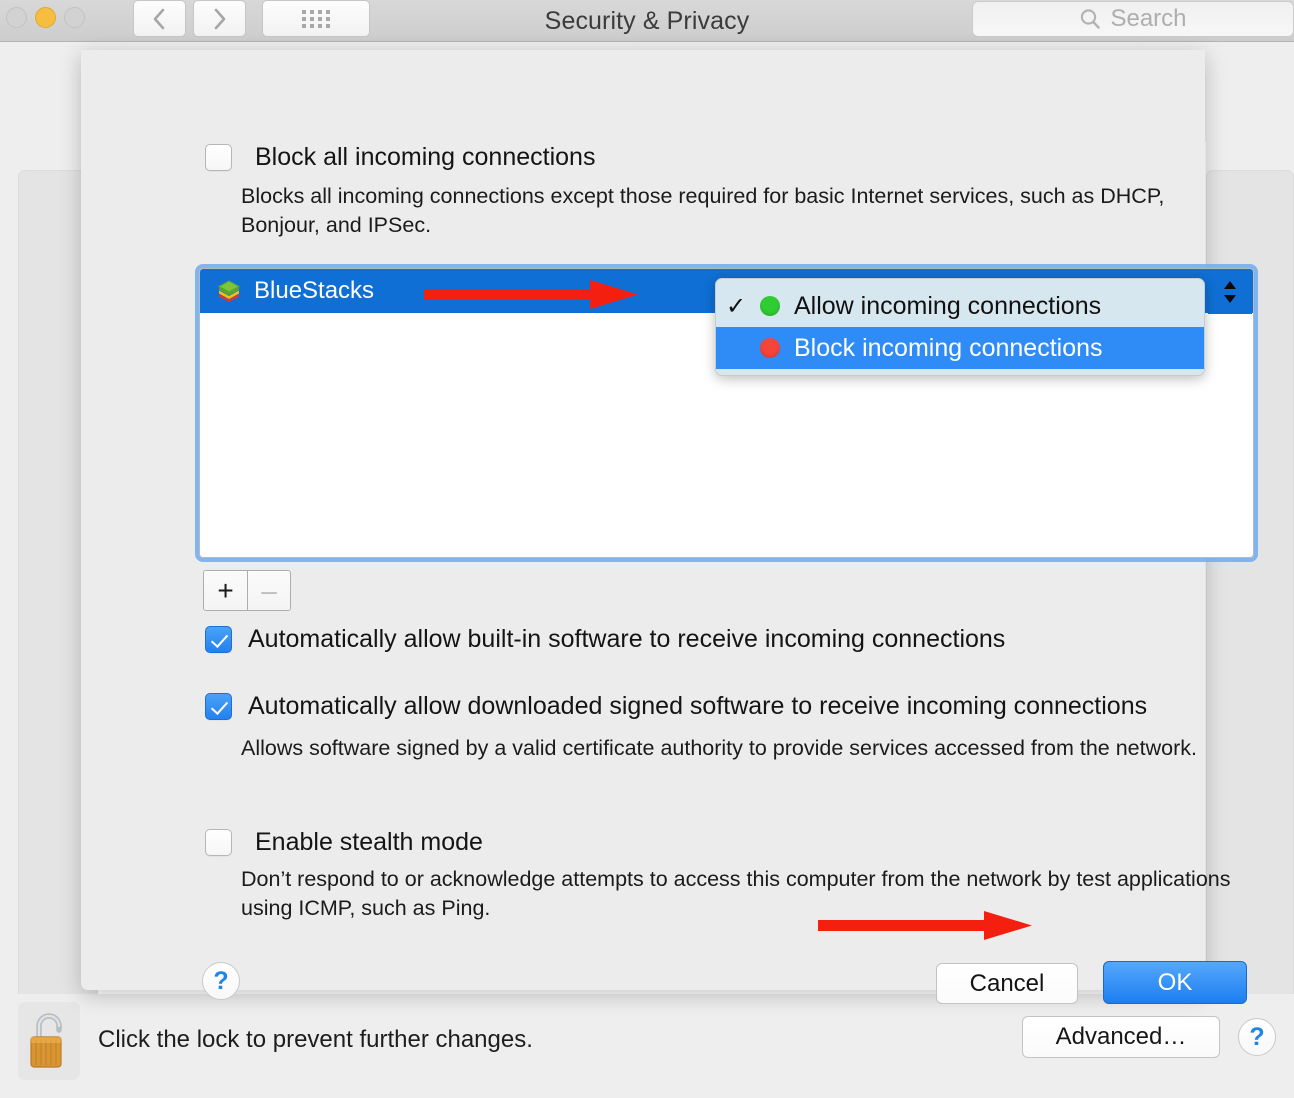 Image resolution: width=1294 pixels, height=1098 pixels. I want to click on cancel-button: Cancel, so click(1007, 983).